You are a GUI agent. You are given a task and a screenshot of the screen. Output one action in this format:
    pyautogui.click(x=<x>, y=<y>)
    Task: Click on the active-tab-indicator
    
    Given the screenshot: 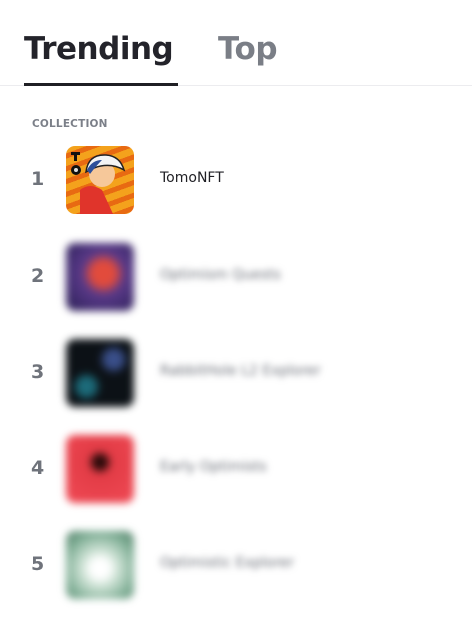 What is the action you would take?
    pyautogui.click(x=101, y=84)
    